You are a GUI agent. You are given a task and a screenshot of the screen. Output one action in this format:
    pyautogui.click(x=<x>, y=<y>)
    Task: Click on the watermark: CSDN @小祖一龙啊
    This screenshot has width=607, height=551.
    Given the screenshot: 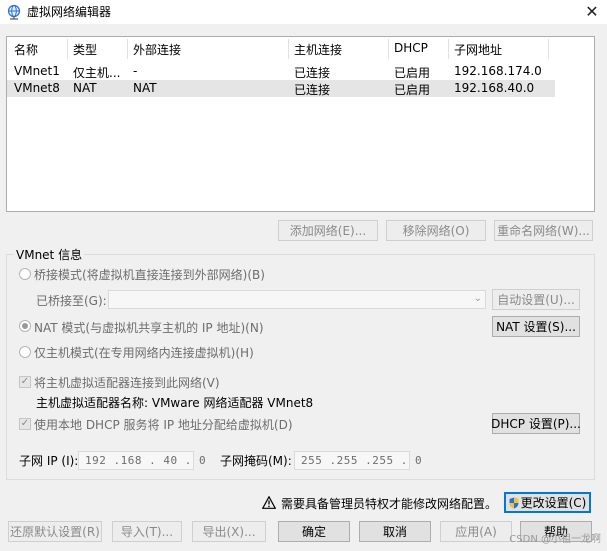 What is the action you would take?
    pyautogui.click(x=555, y=539)
    